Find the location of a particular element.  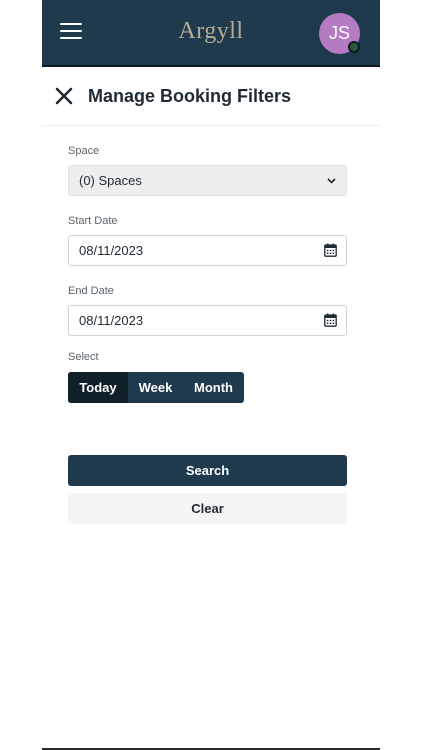

space-select-value: (0) Spaces is located at coordinates (110, 180).